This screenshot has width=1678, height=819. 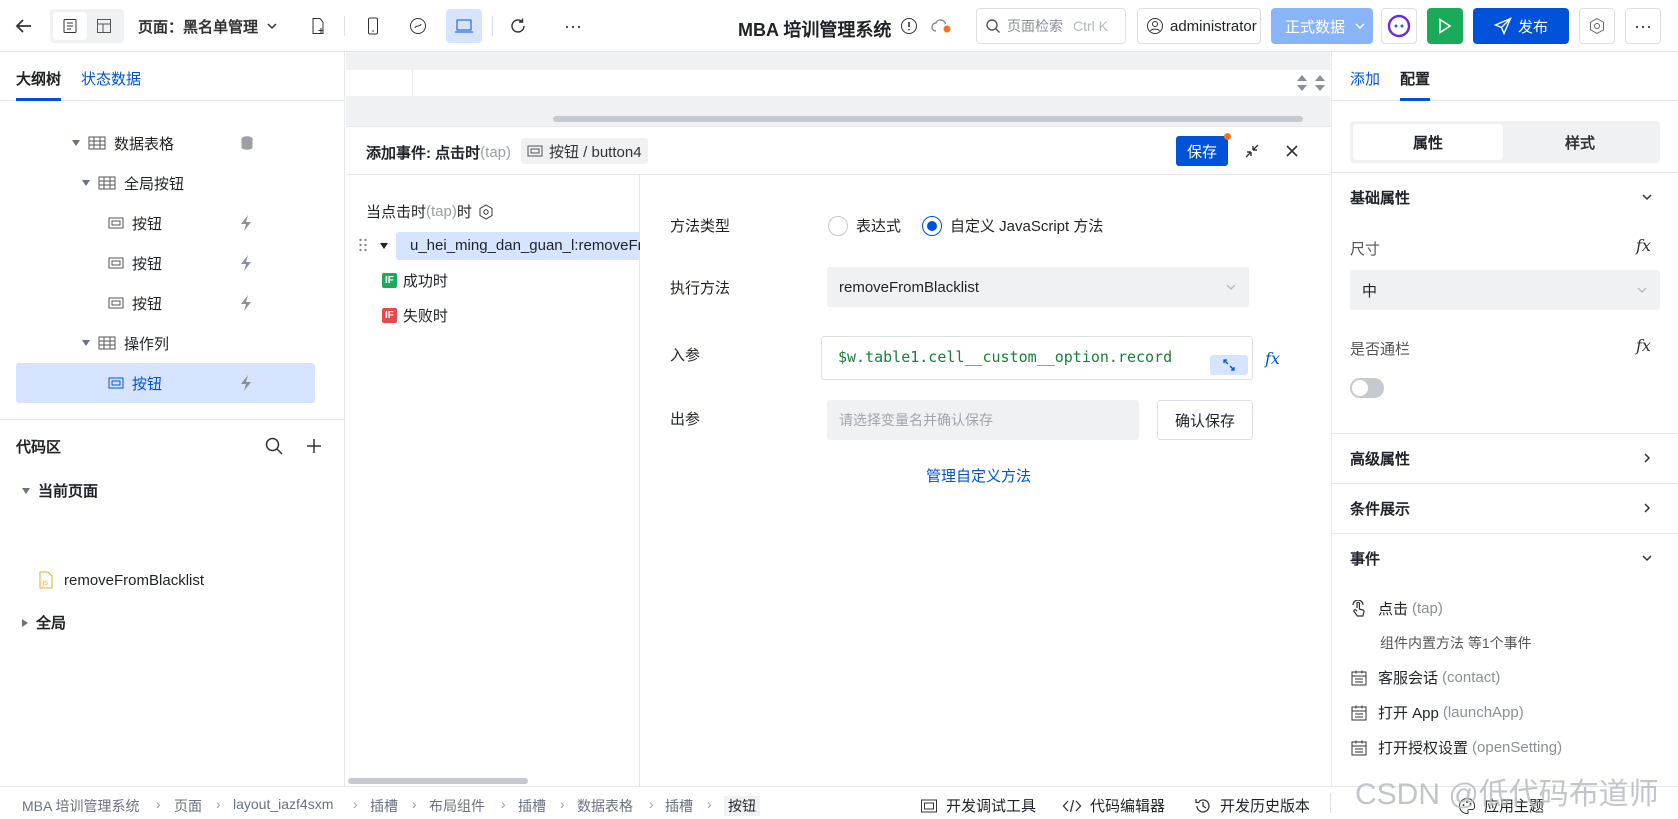 What do you see at coordinates (942, 26) in the screenshot?
I see `cloud-icon` at bounding box center [942, 26].